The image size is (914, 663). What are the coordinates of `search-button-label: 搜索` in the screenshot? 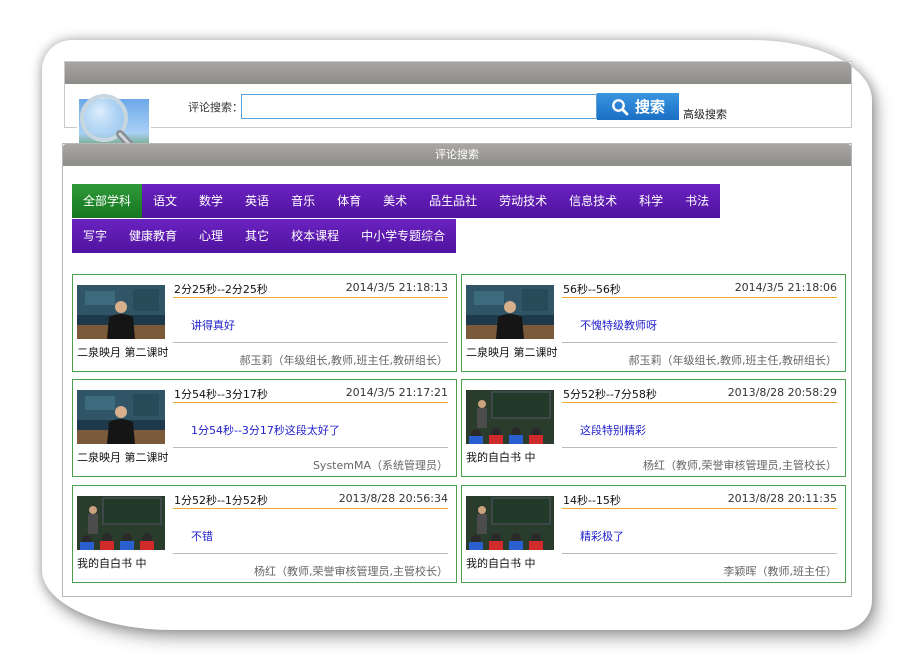 It's located at (649, 107).